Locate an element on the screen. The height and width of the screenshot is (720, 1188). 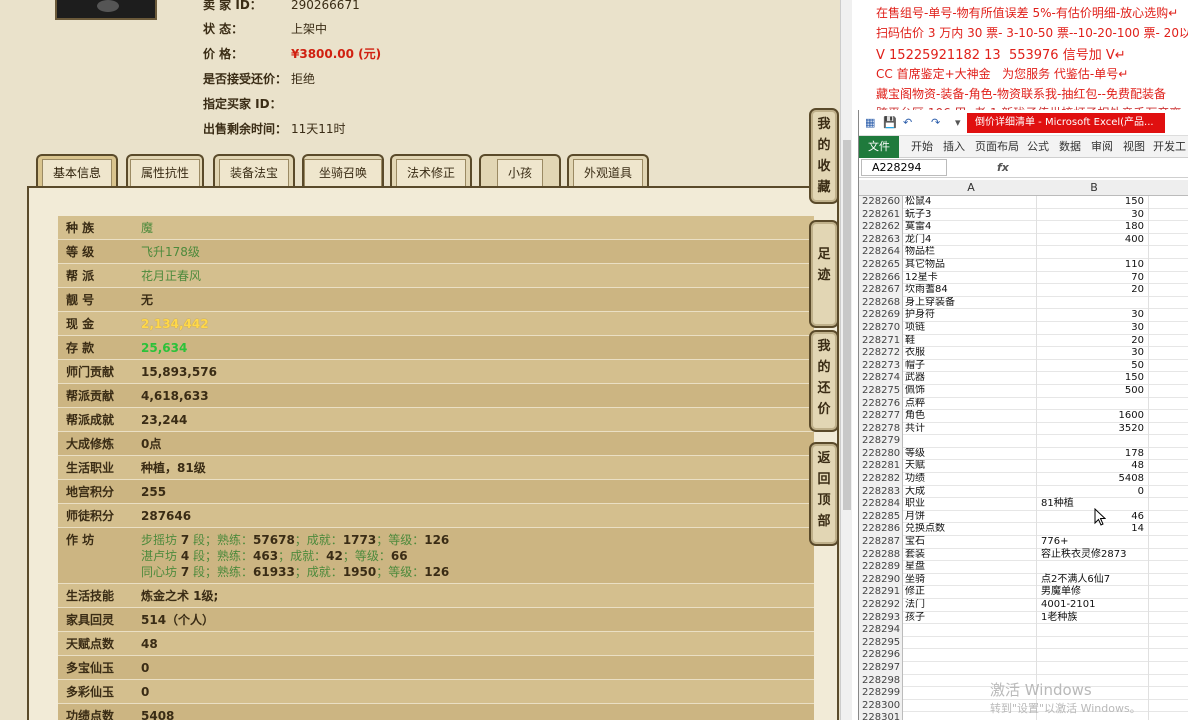
row-number: 228284 is located at coordinates (881, 504).